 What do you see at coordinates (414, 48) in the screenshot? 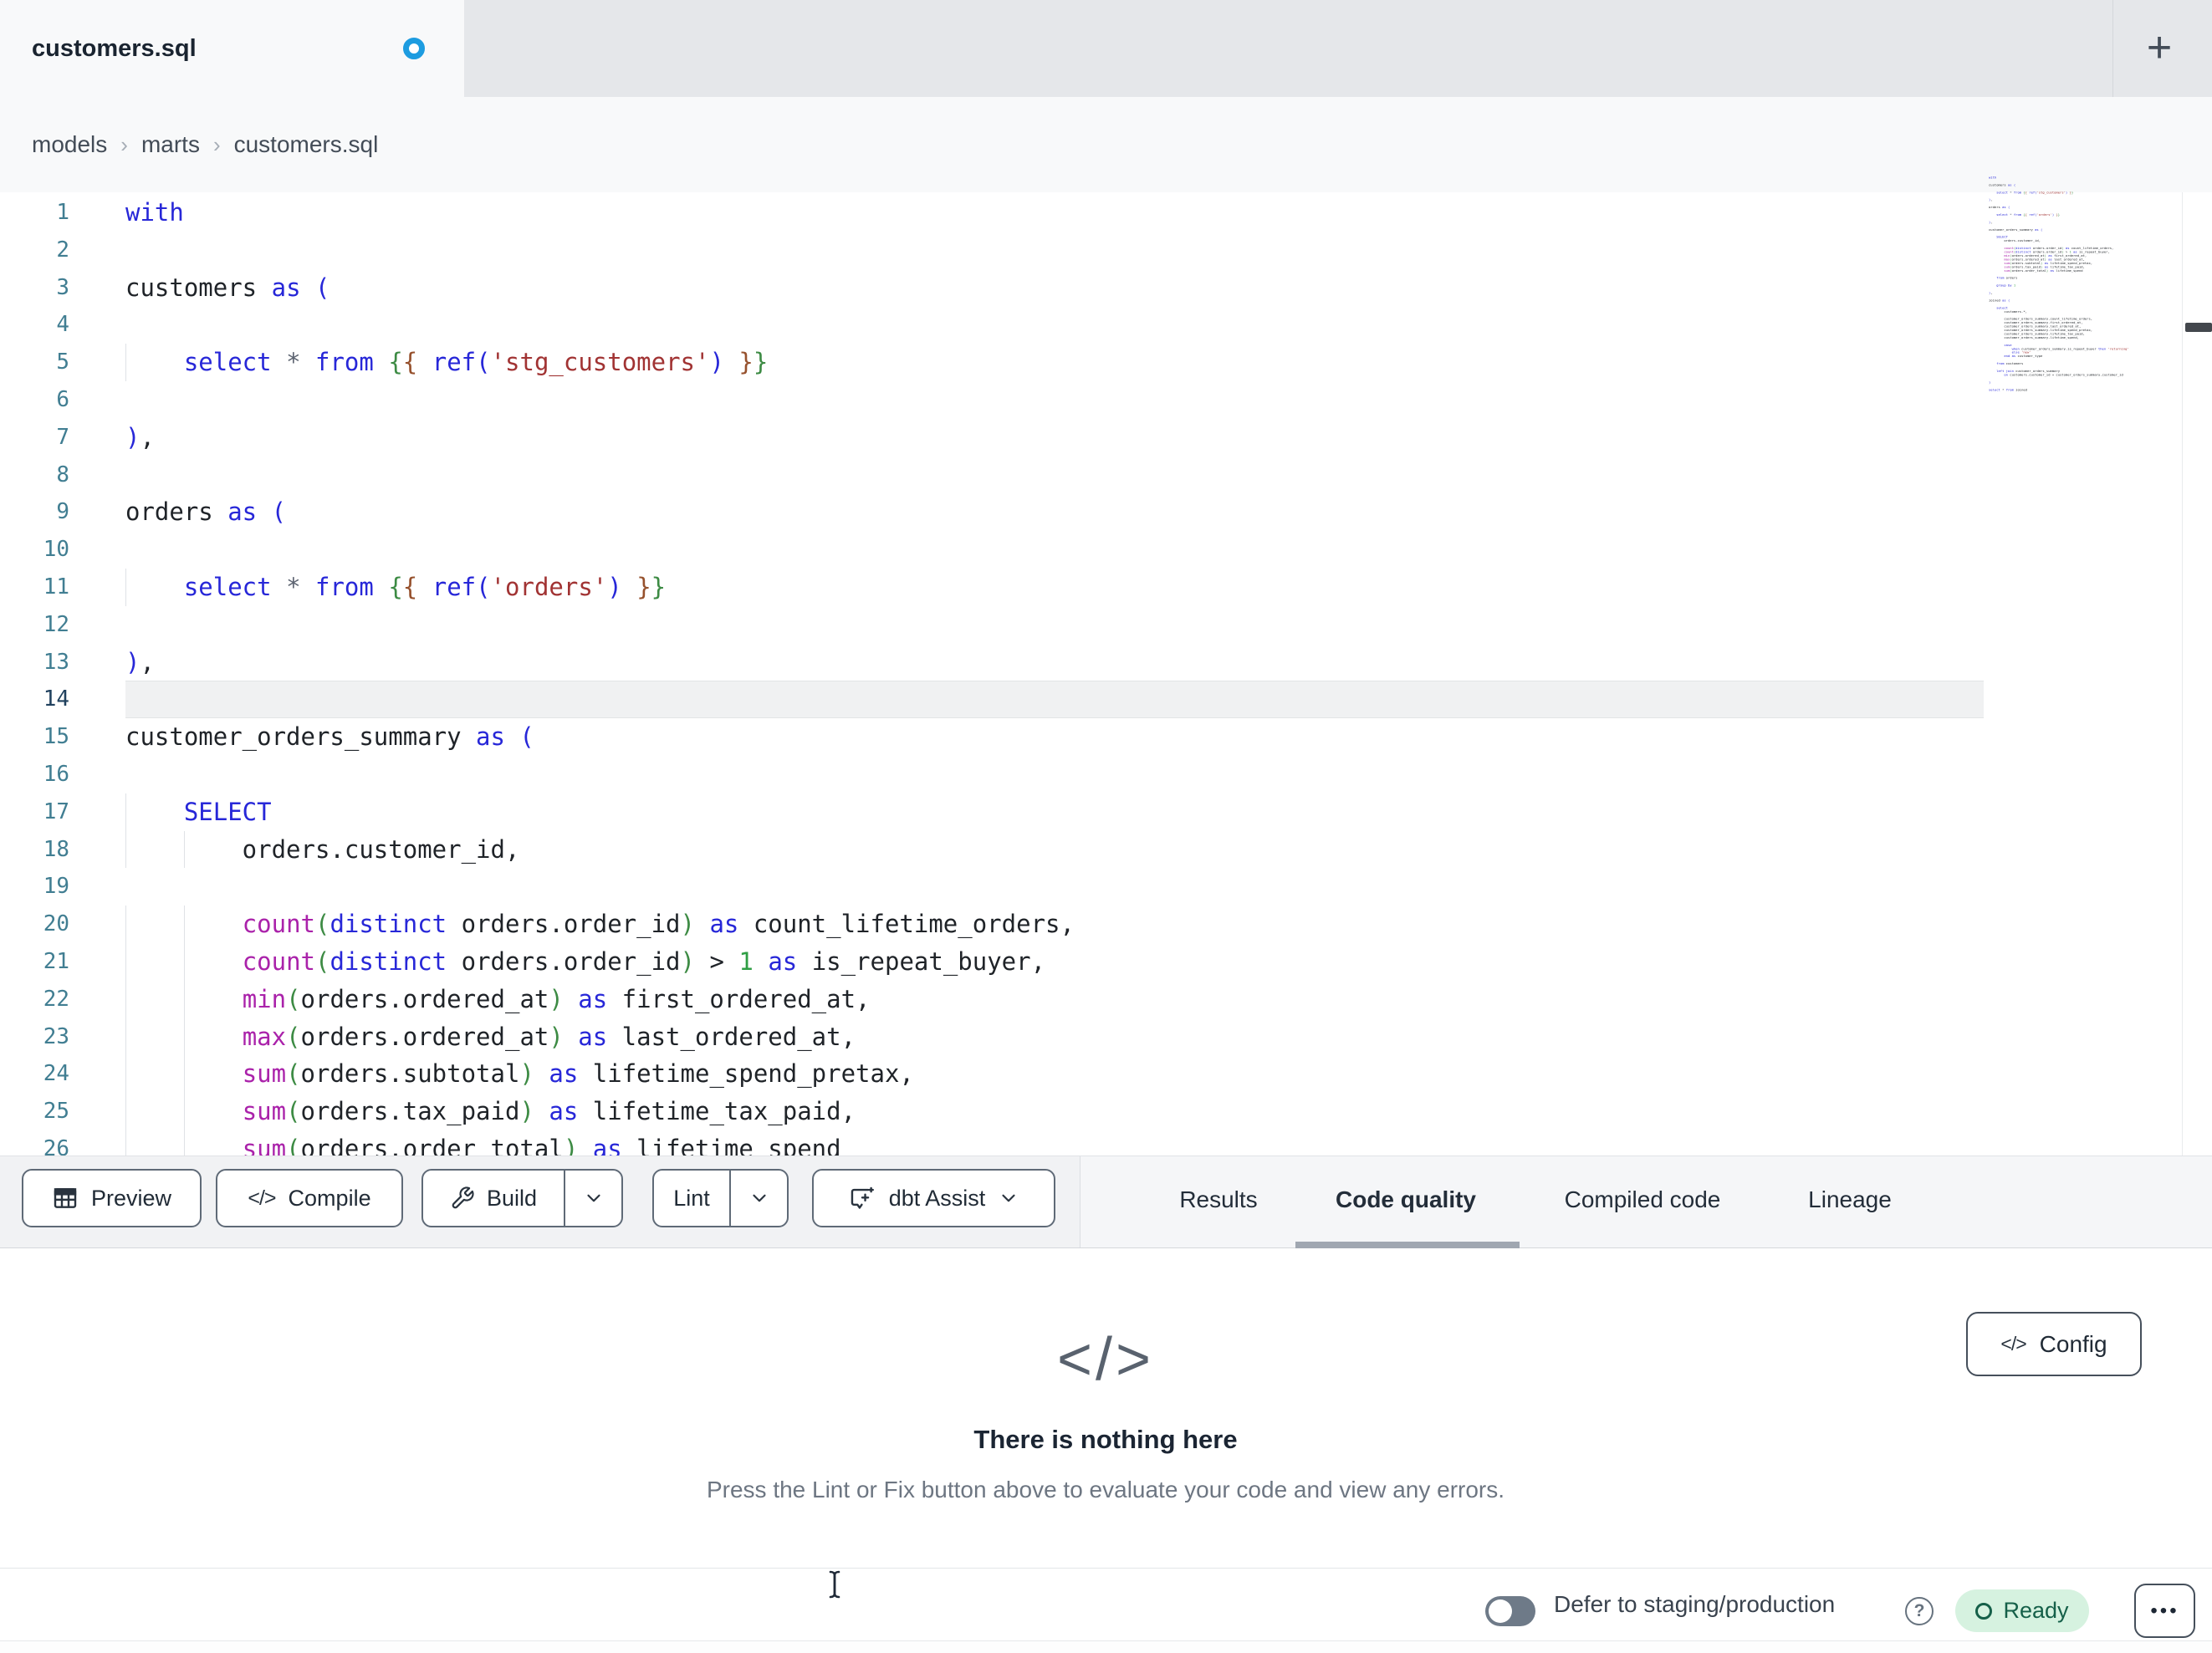
I see `unsaved-changes-dot-icon` at bounding box center [414, 48].